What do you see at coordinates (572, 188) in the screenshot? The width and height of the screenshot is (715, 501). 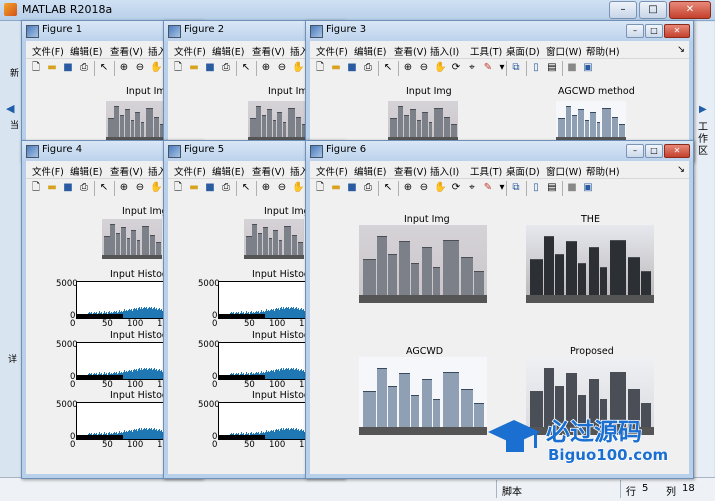 I see `hide-tools-icon: ■` at bounding box center [572, 188].